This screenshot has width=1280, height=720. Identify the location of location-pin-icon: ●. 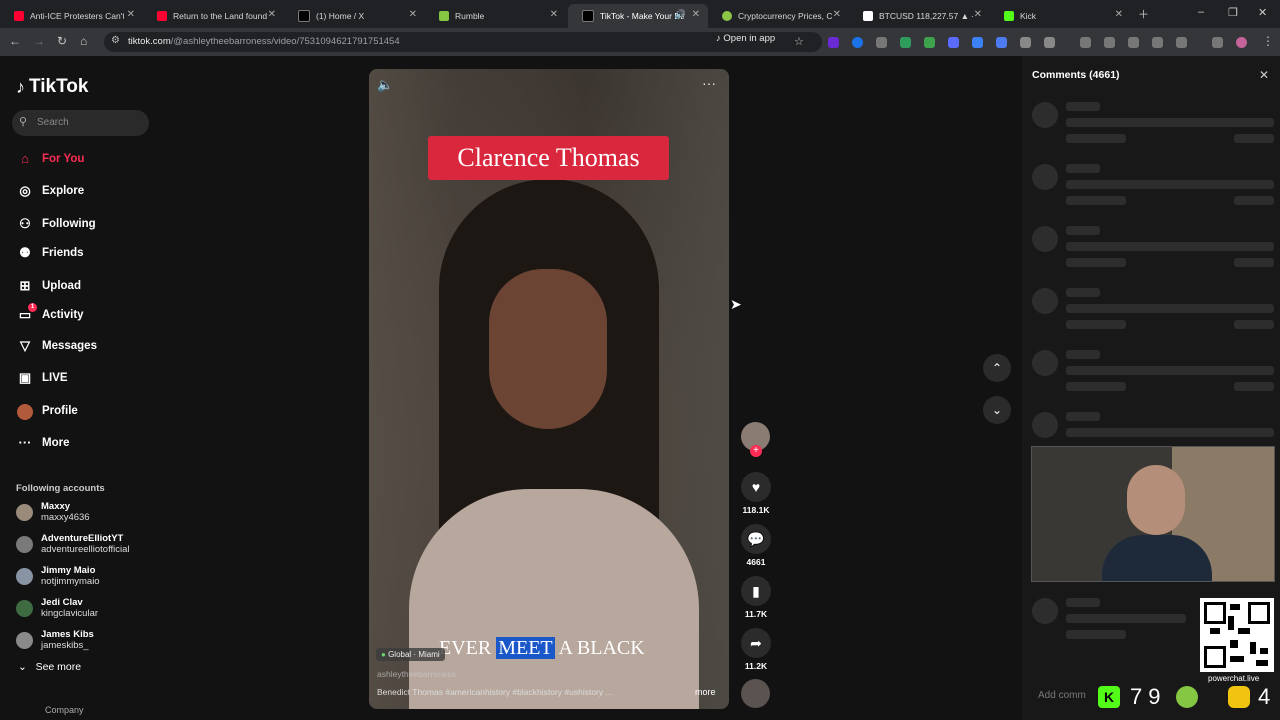
(383, 654).